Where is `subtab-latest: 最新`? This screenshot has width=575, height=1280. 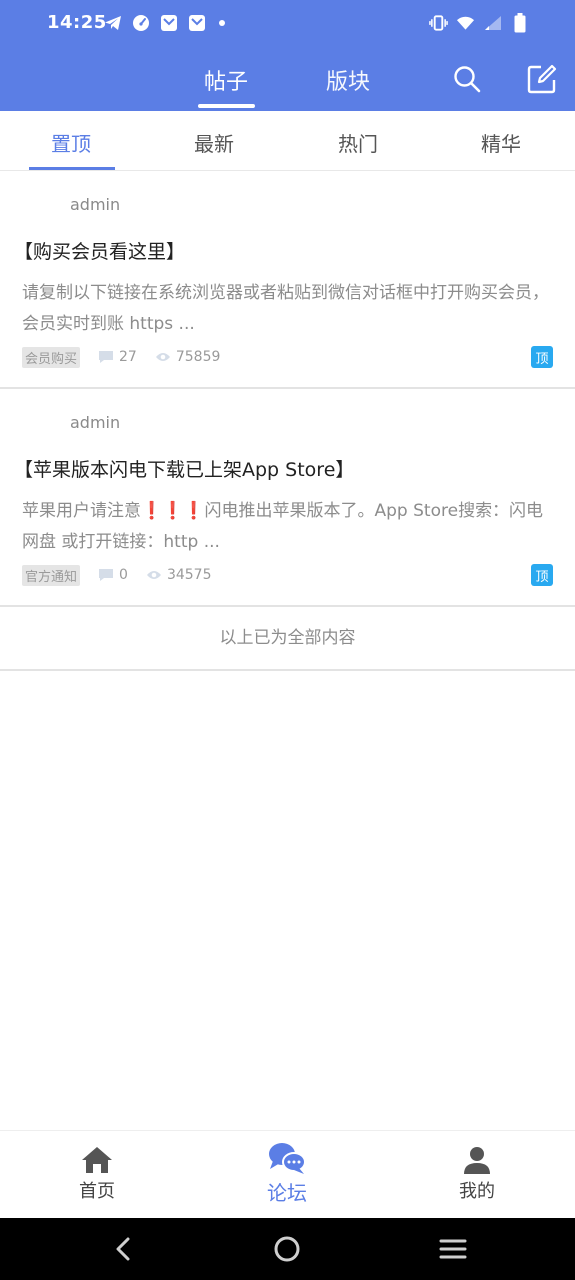 subtab-latest: 最新 is located at coordinates (214, 142).